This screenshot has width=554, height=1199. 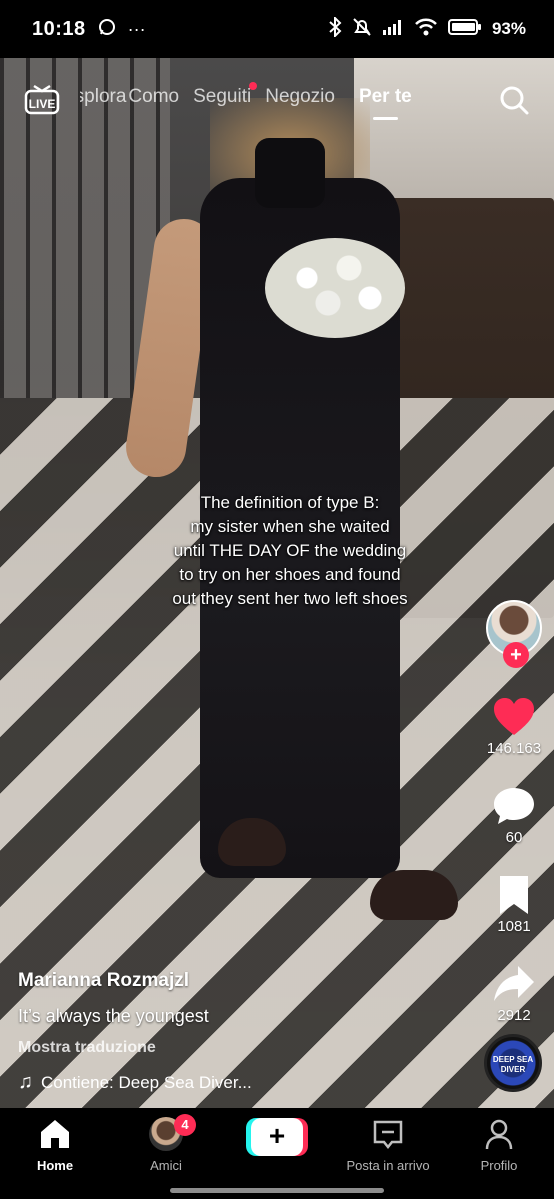 I want to click on save-button: 1081, so click(x=514, y=904).